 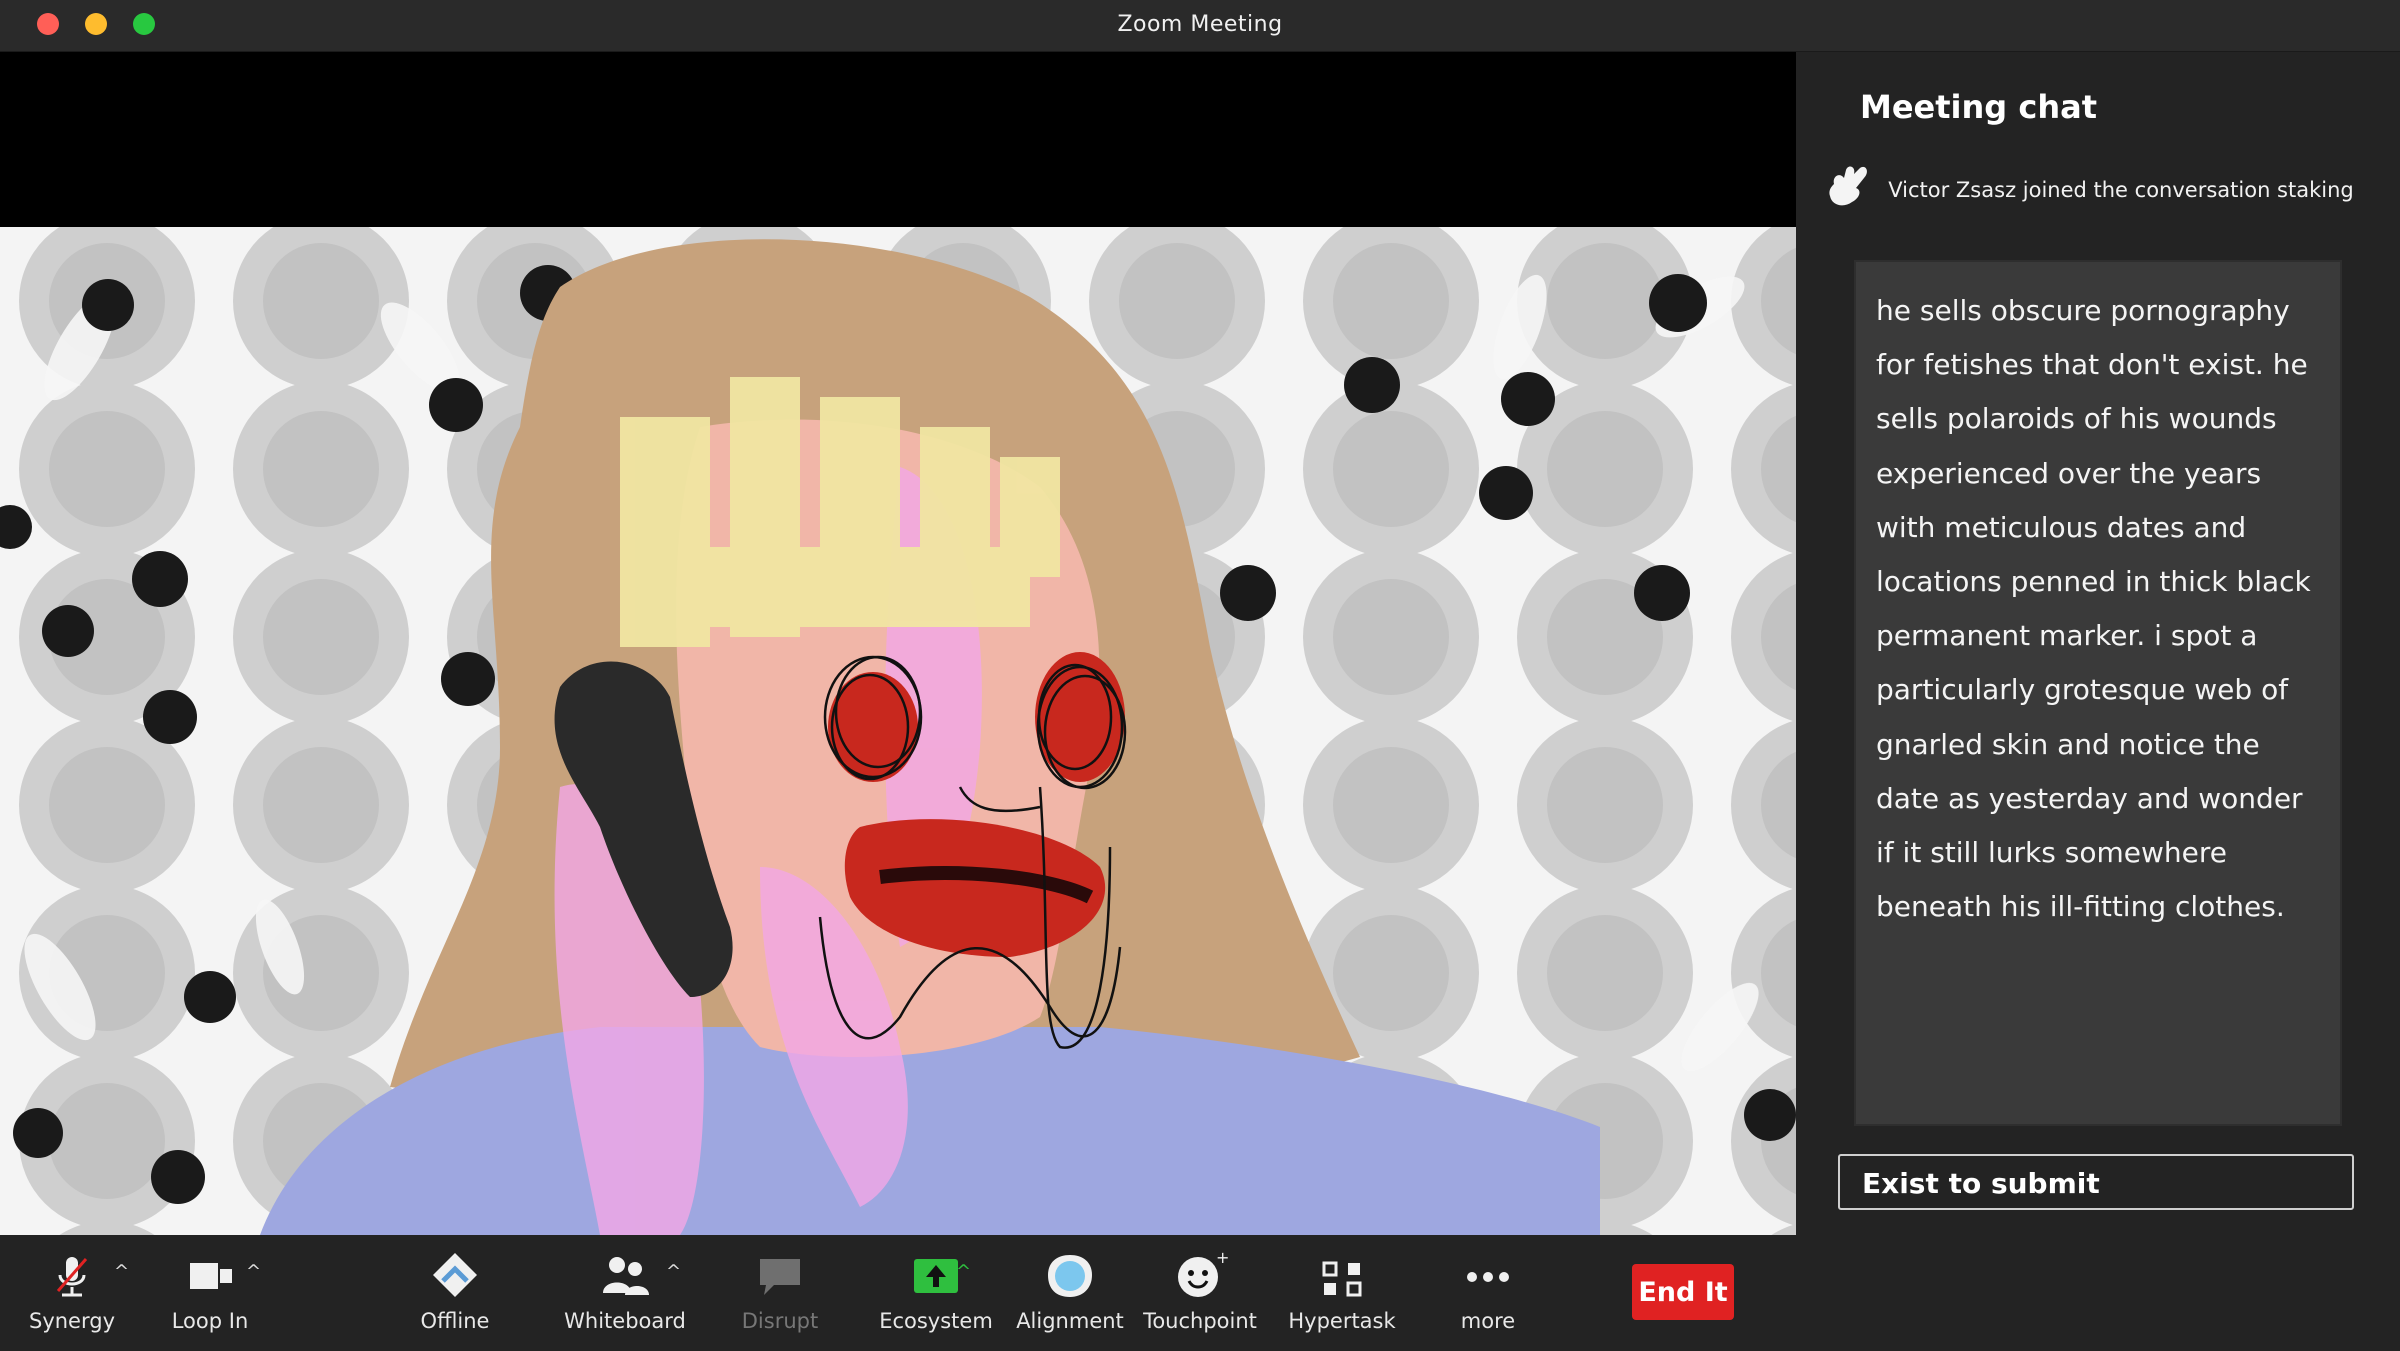 I want to click on hypertask-label: Hypertask, so click(x=1342, y=1321).